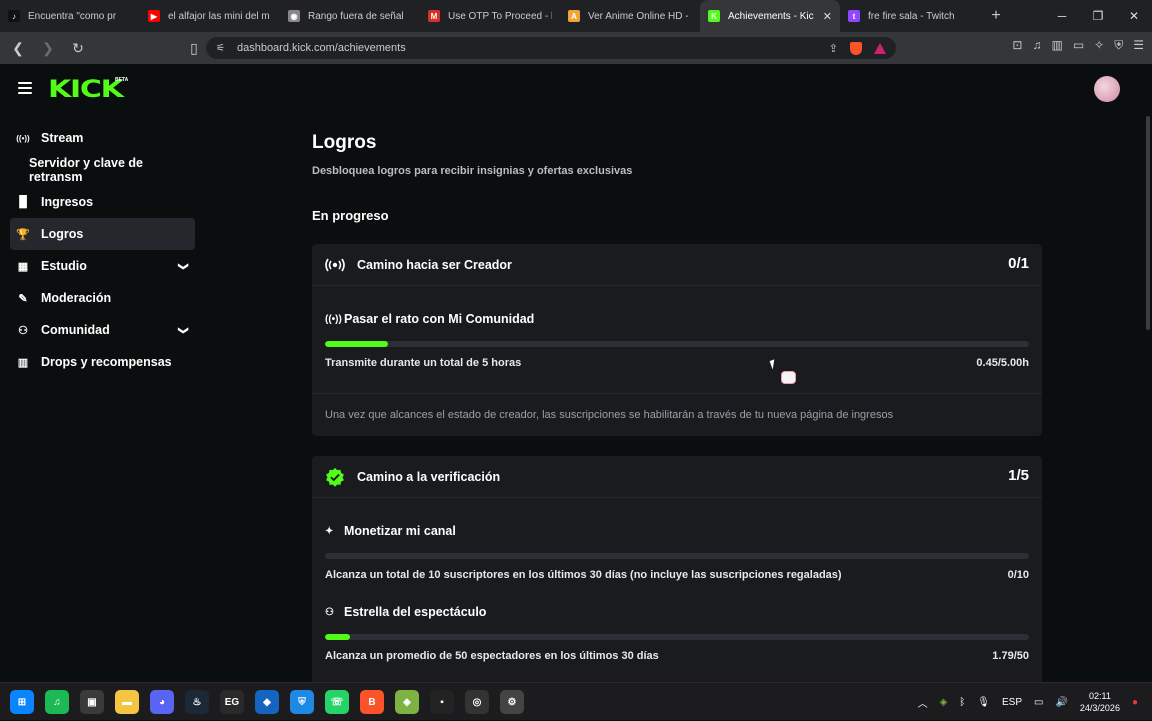  I want to click on browser-tab: ▶ el alfajor las mini del m, so click(210, 16).